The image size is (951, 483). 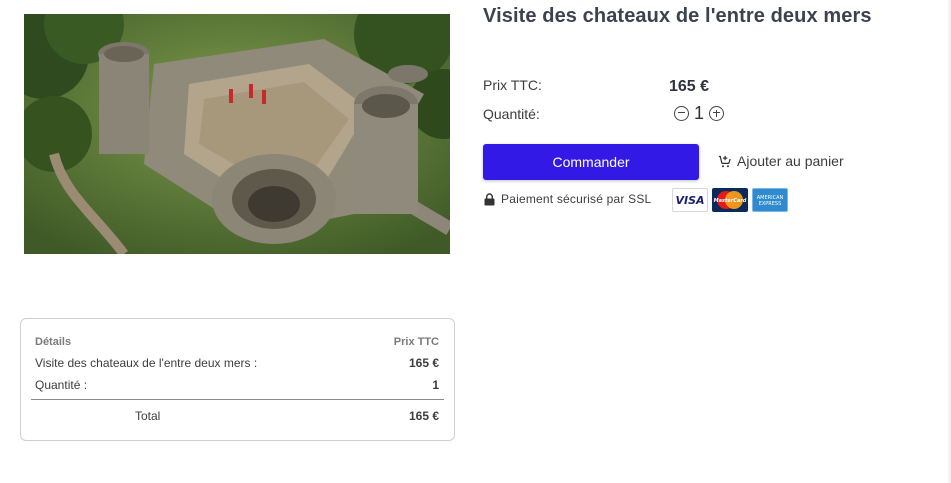 I want to click on summary-divider, so click(x=237, y=399).